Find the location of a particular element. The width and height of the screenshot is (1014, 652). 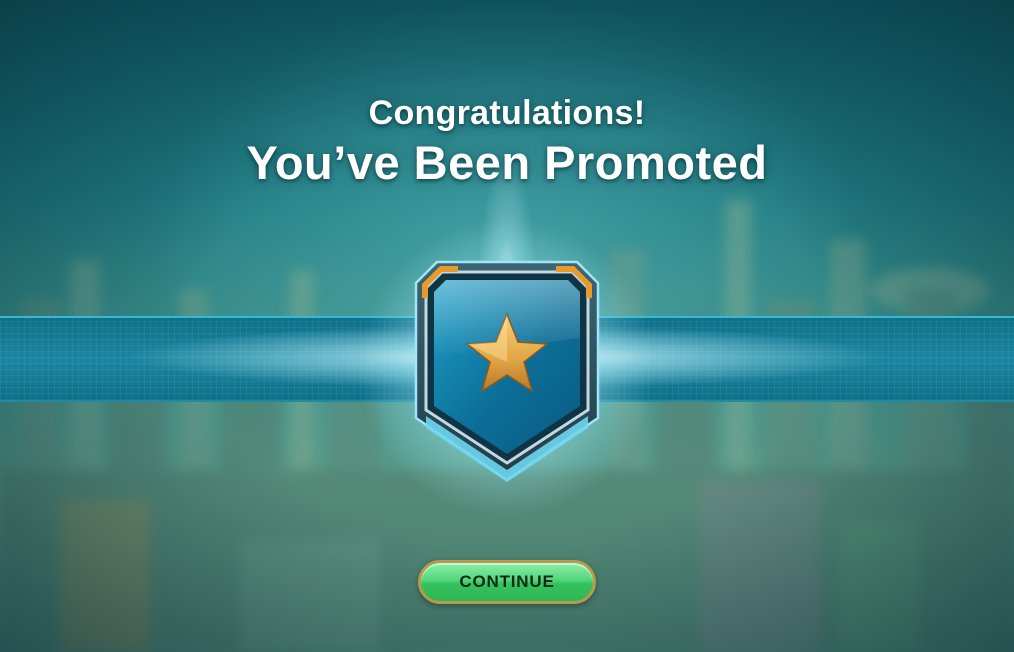

continue-button: CONTINUE is located at coordinates (507, 582).